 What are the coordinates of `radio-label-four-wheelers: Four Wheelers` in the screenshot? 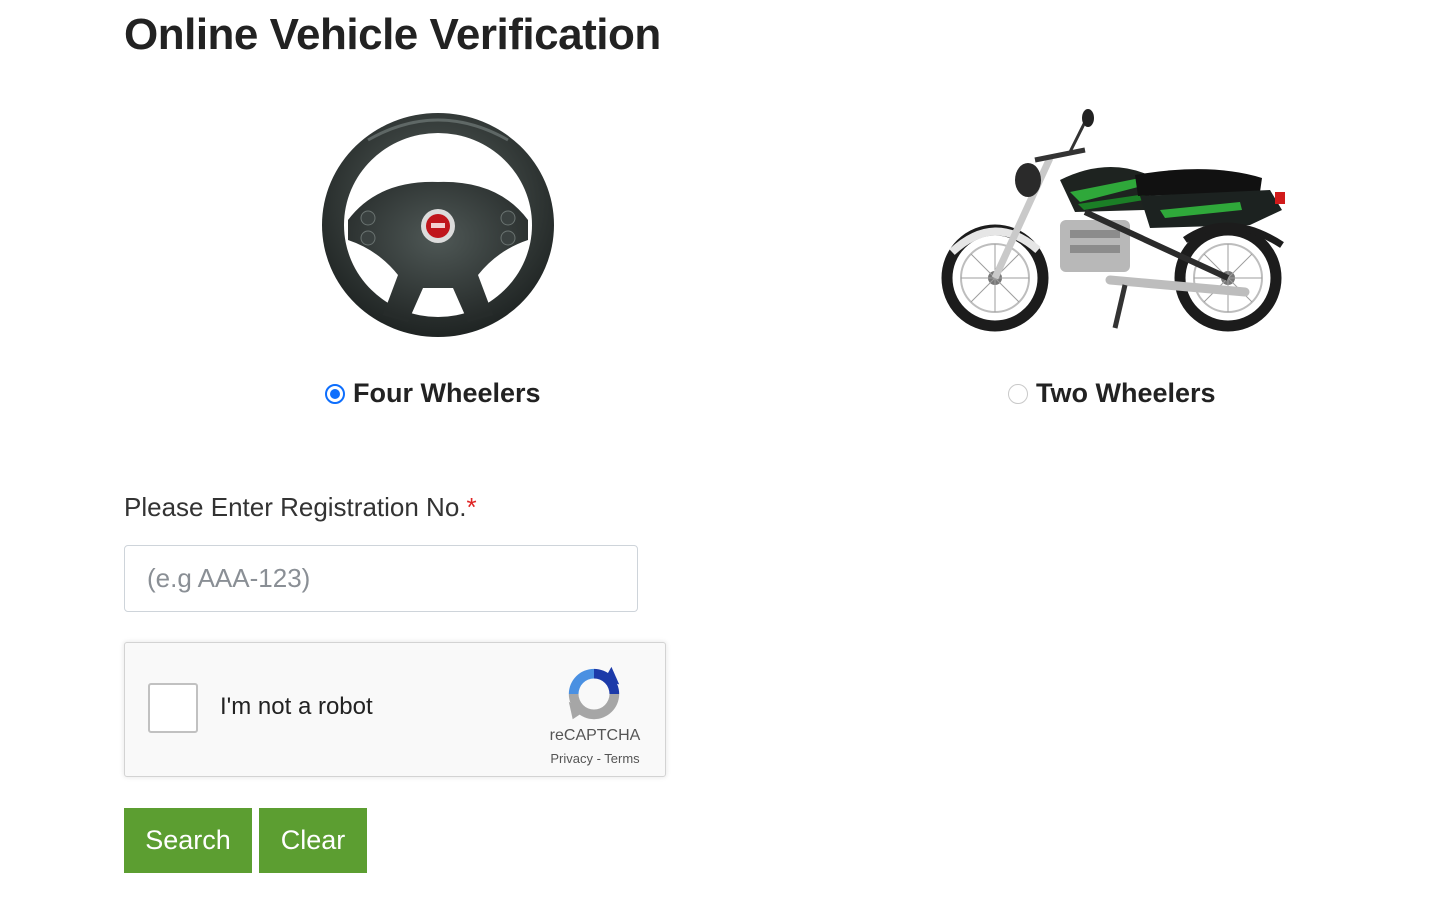 It's located at (447, 393).